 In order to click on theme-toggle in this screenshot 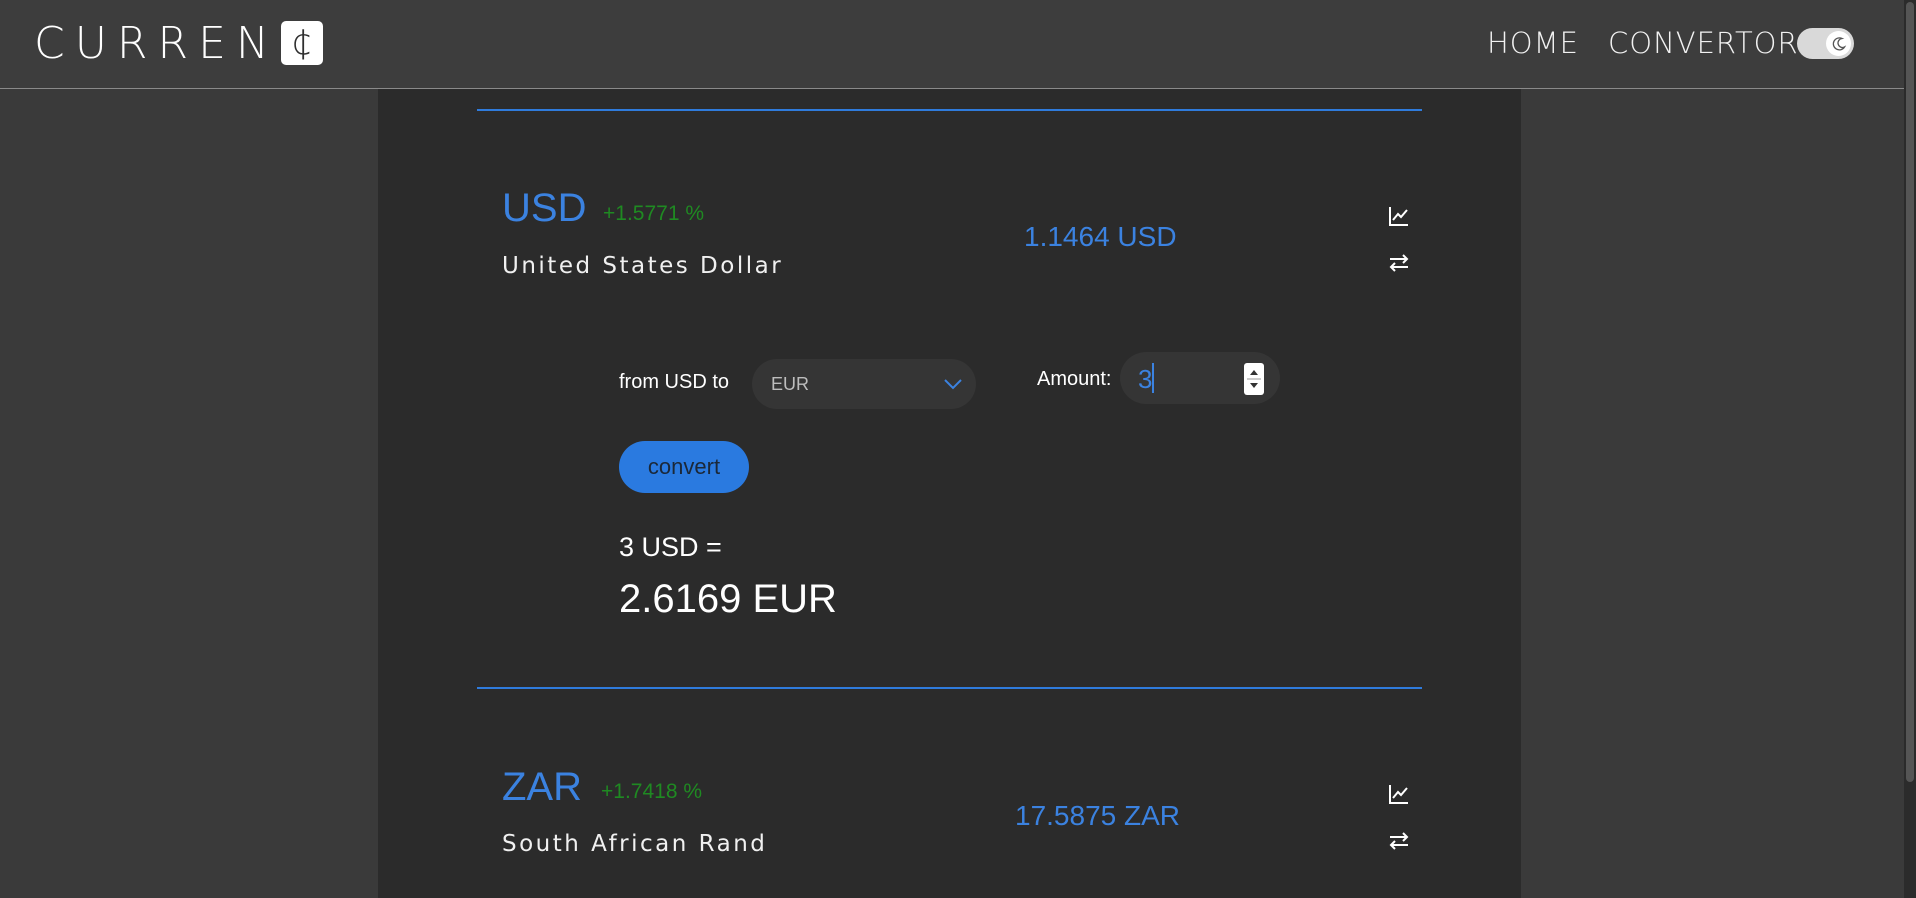, I will do `click(1825, 43)`.